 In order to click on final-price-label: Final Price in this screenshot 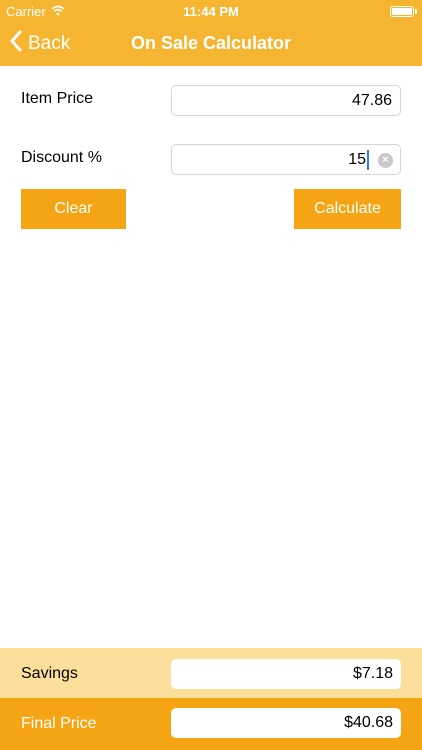, I will do `click(59, 723)`.